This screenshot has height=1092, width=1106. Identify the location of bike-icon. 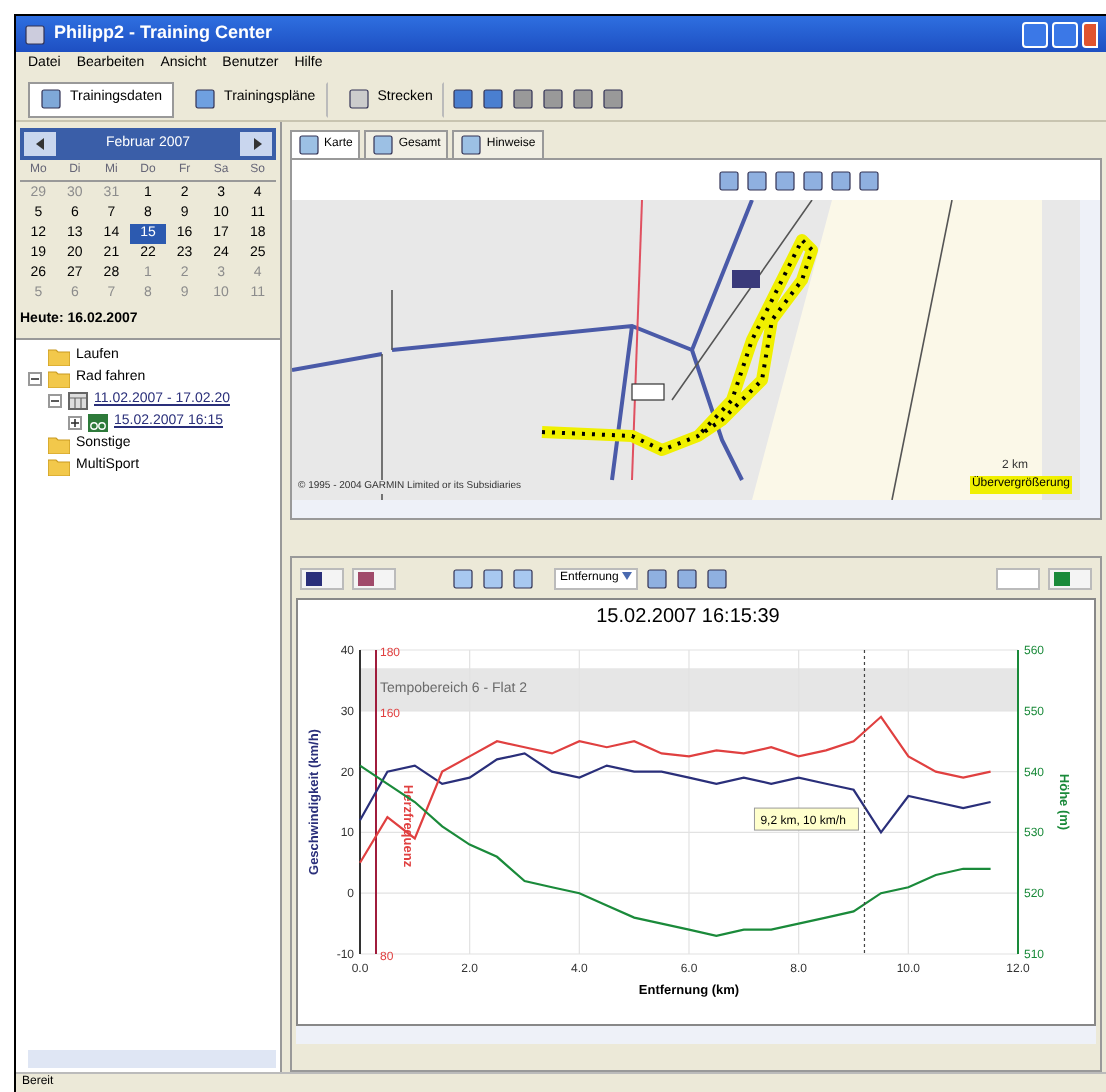
(98, 422).